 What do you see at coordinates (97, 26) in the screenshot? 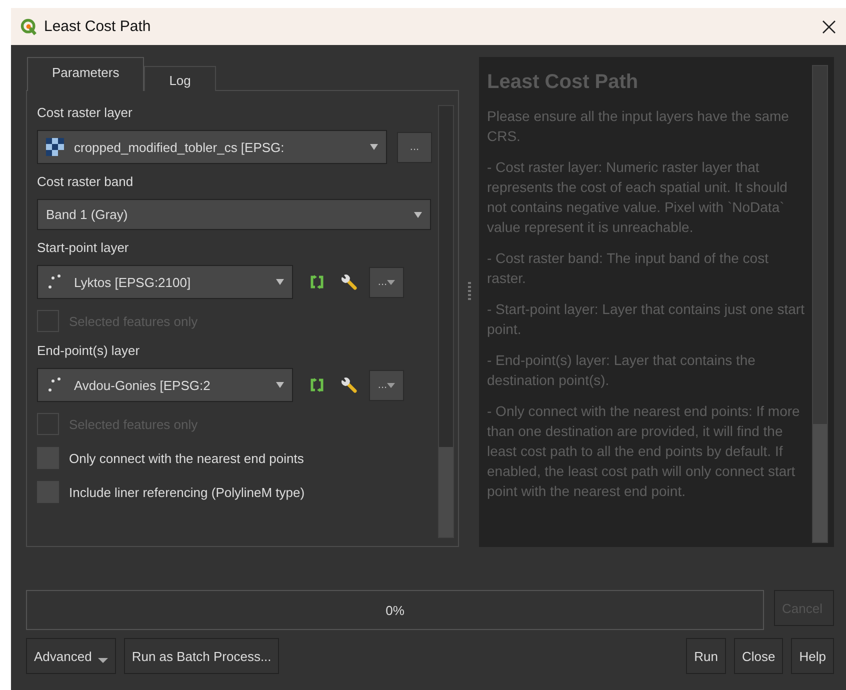
I see `window-title: Least Cost Path` at bounding box center [97, 26].